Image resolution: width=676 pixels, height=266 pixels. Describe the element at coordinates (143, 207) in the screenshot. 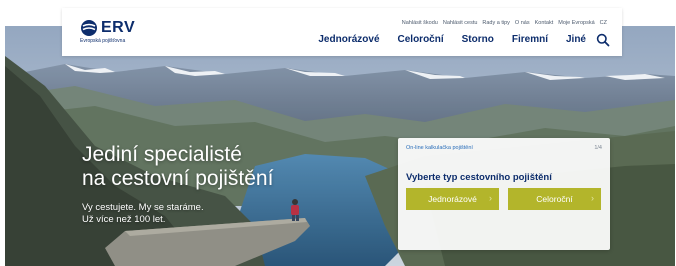

I see `hero-tagline-line-1: Vy cestujete. My se staráme.` at that location.